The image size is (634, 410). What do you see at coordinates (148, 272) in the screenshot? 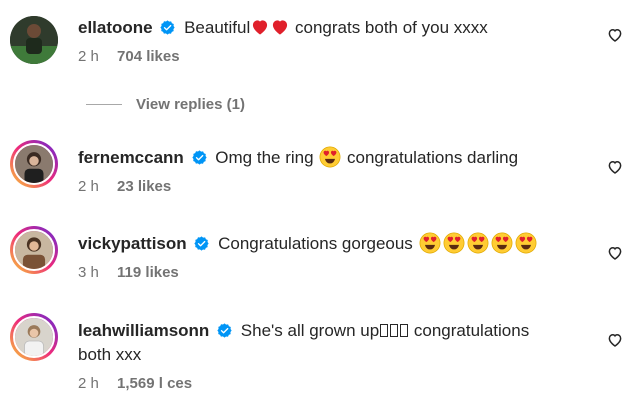
I see `comment-likes: 119 likes` at bounding box center [148, 272].